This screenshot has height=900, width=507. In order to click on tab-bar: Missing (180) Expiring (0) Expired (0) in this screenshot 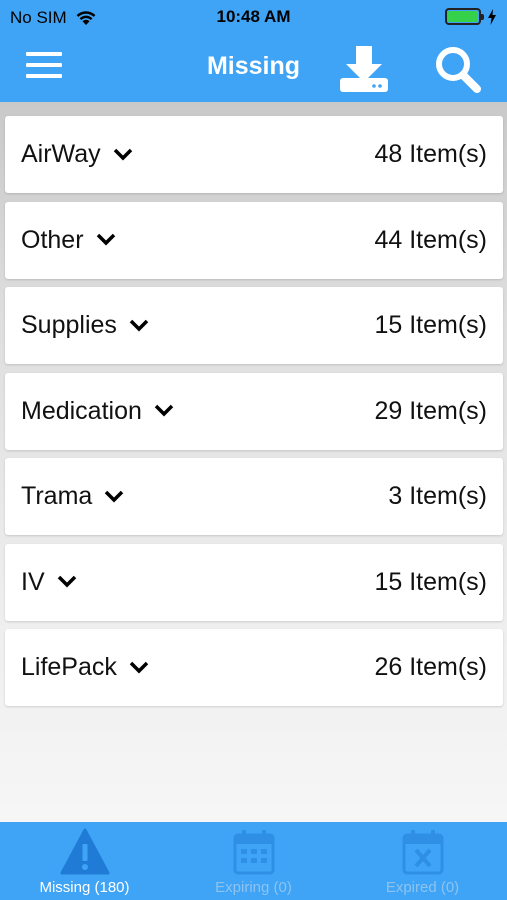, I will do `click(253, 861)`.